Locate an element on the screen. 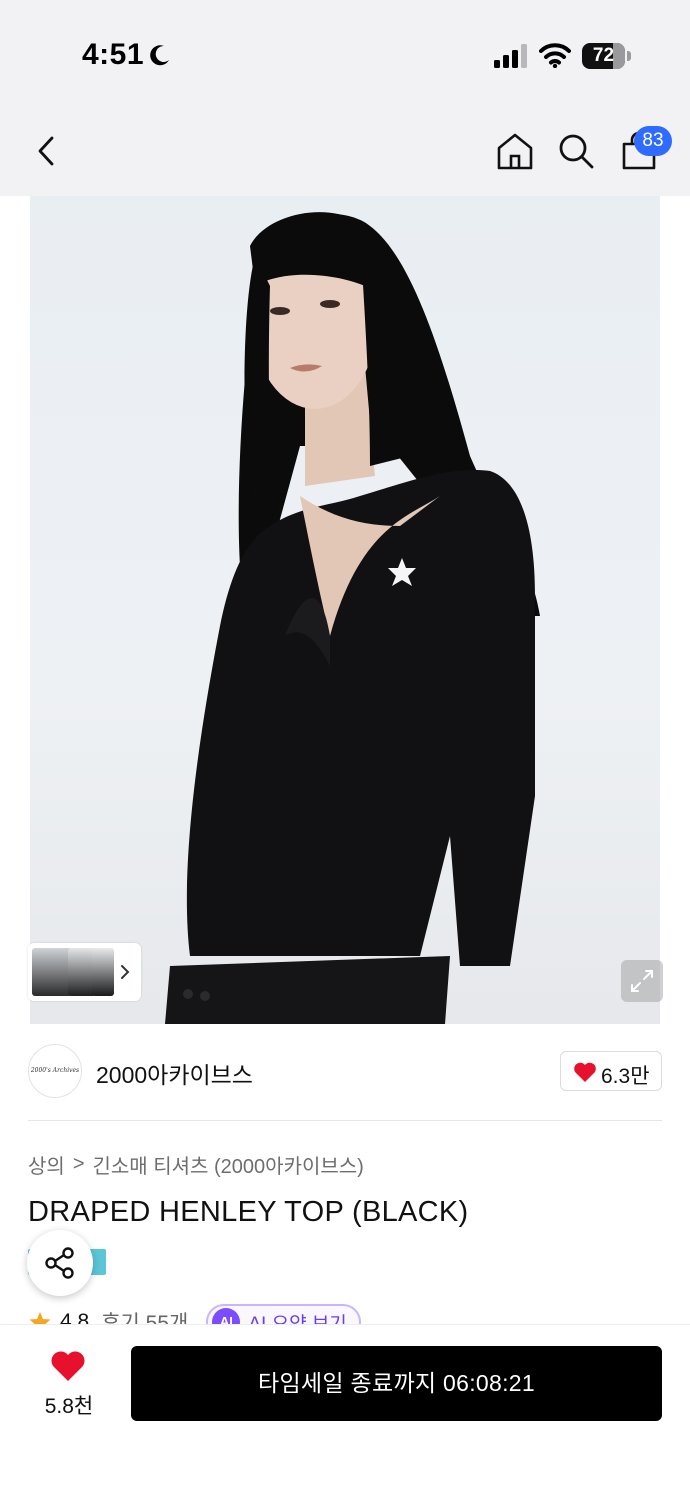 This screenshot has width=690, height=1500. seller-logo: 2000's Archives is located at coordinates (55, 1071).